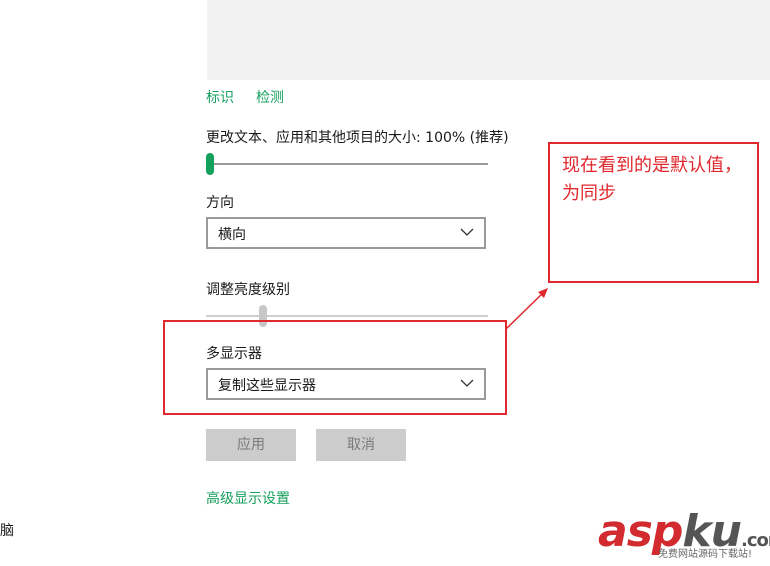  What do you see at coordinates (705, 554) in the screenshot?
I see `site-watermark-subtitle: 免费网站源码下载站!` at bounding box center [705, 554].